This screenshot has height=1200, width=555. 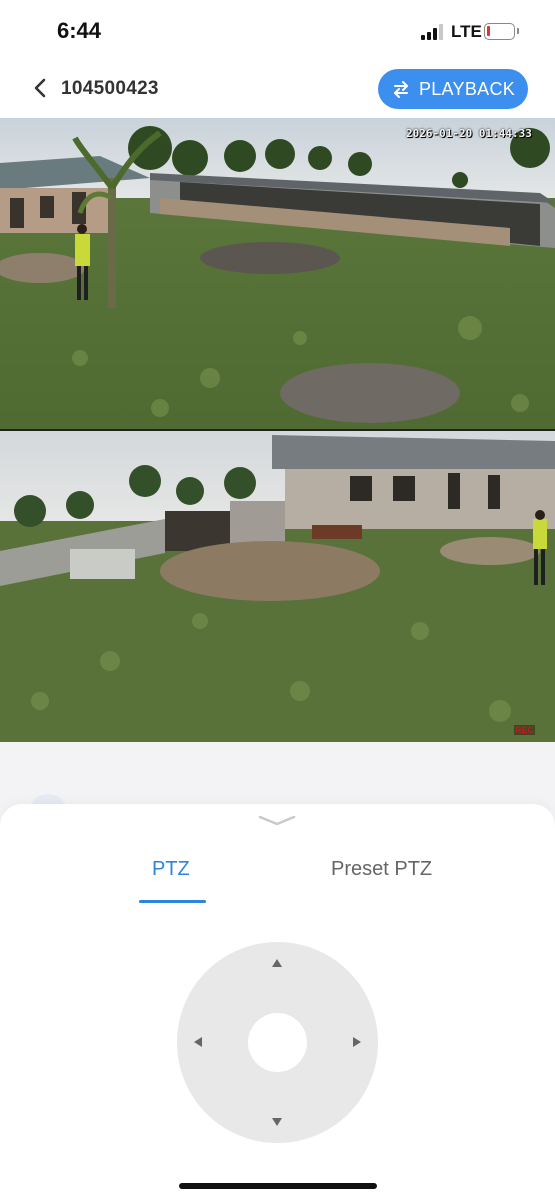 I want to click on cellular-signal-icon, so click(x=432, y=32).